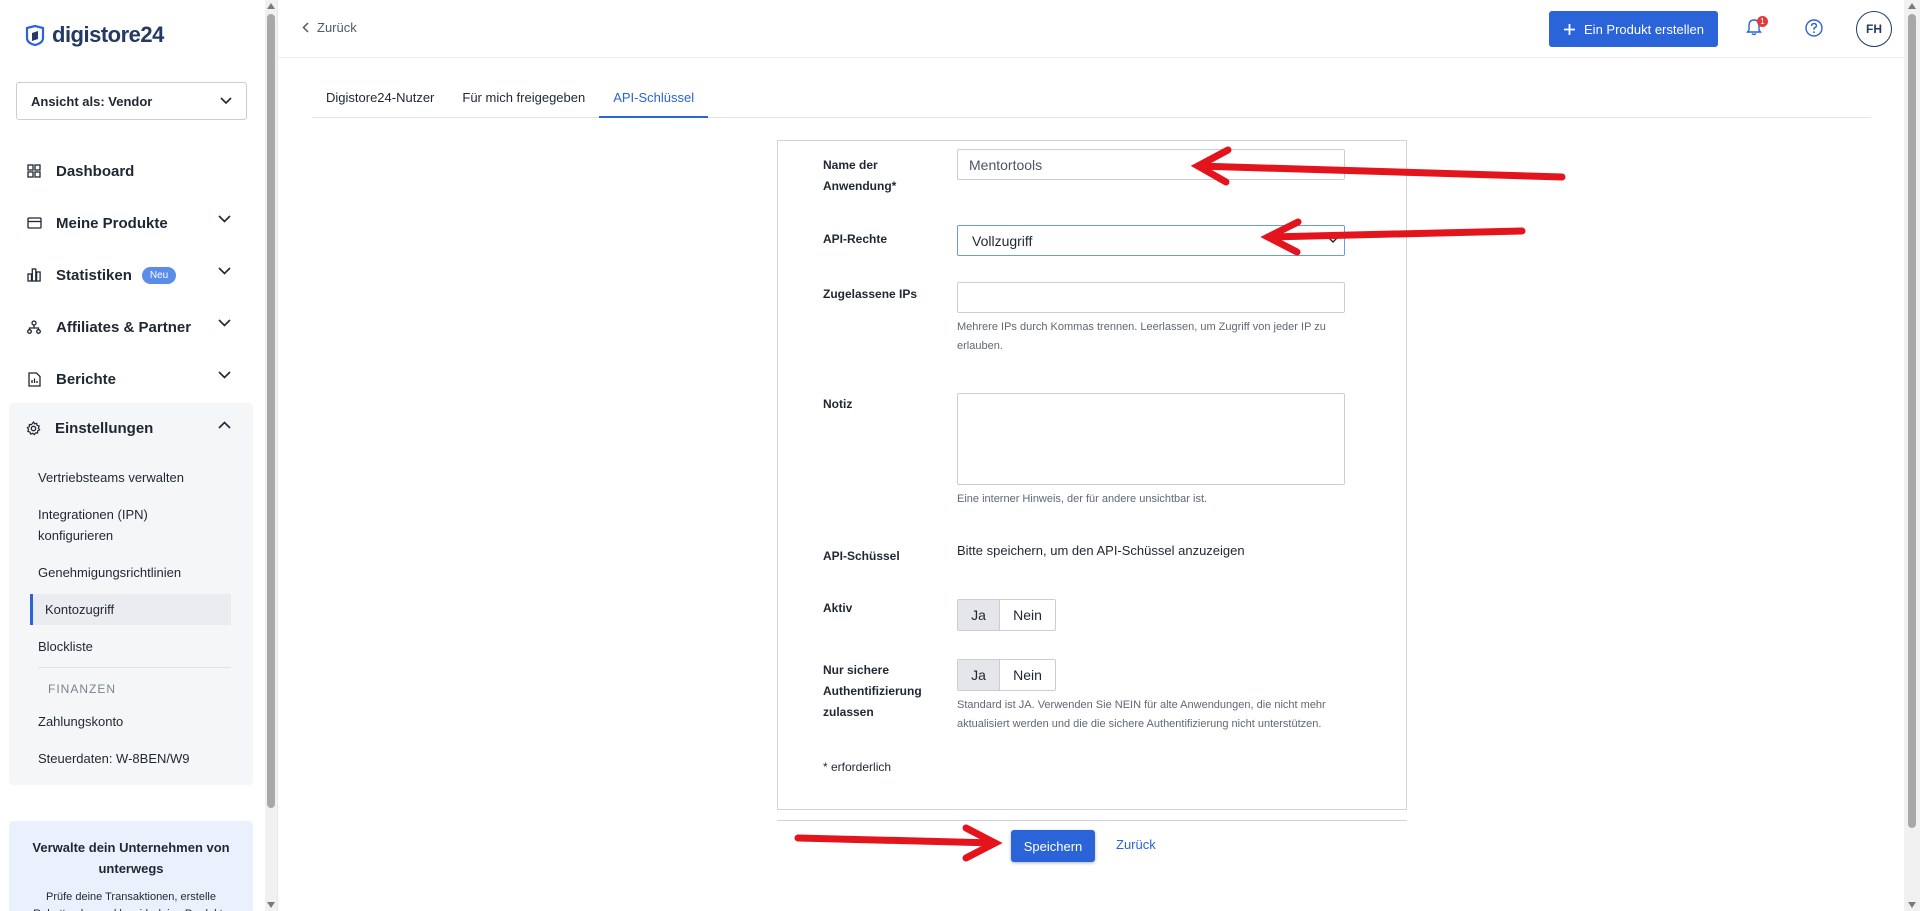  Describe the element at coordinates (1027, 675) in the screenshot. I see `secure-auth-no-option: Nein` at that location.